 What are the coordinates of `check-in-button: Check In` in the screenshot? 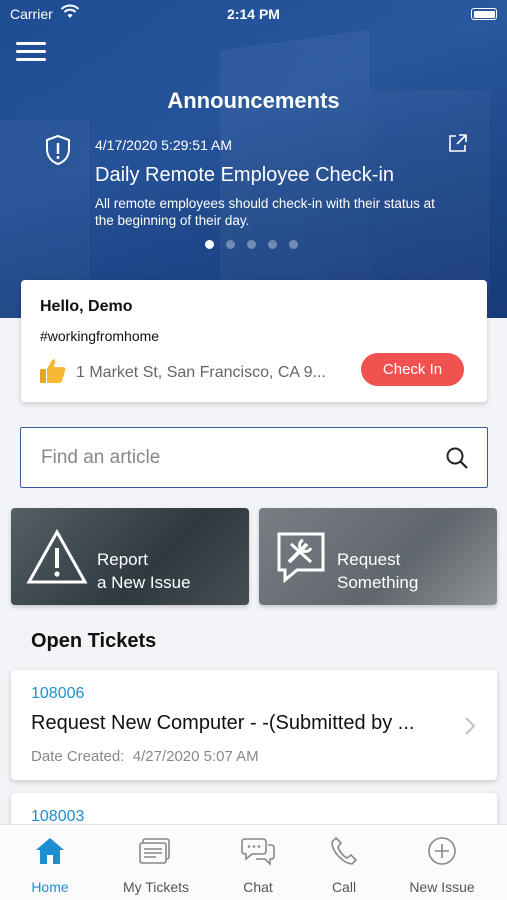 It's located at (412, 369).